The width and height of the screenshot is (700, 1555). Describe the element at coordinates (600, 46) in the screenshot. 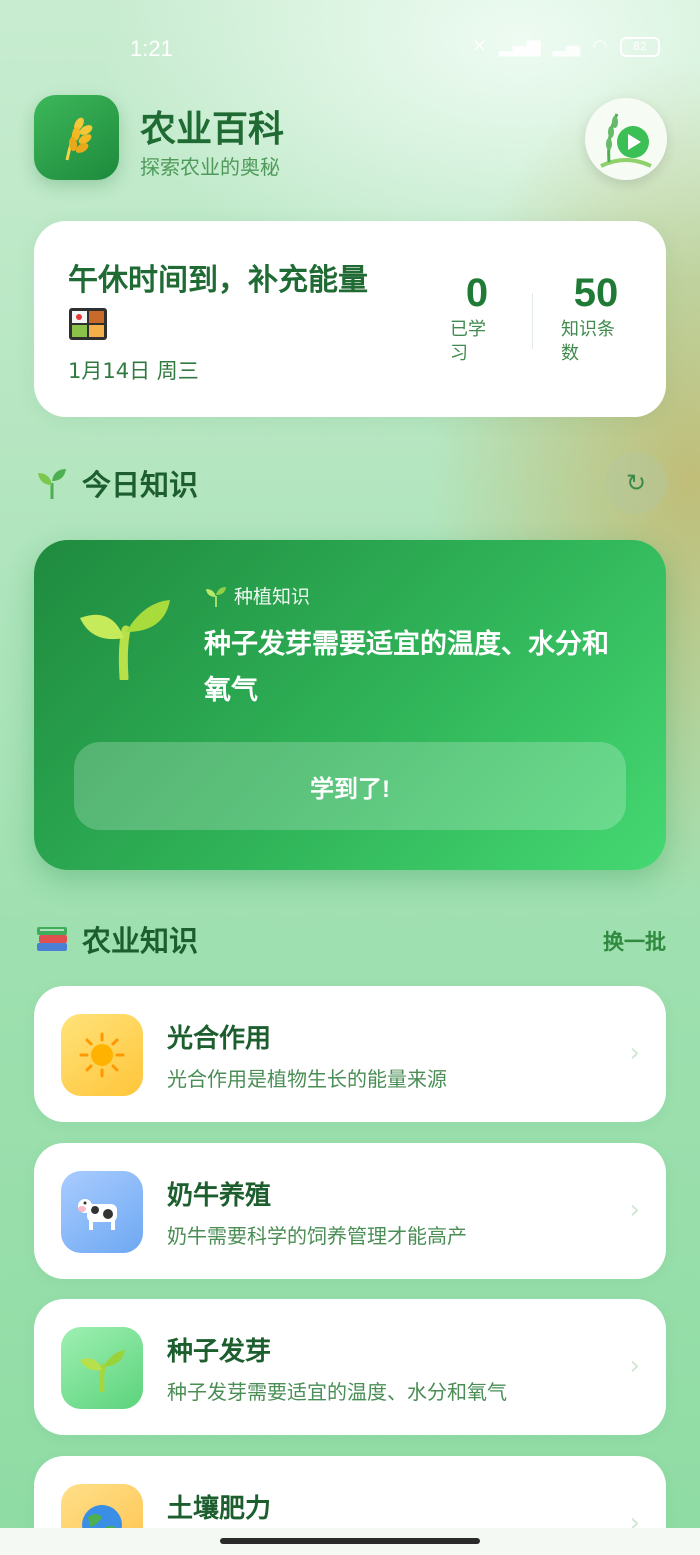

I see `wifi-icon: ◠` at that location.